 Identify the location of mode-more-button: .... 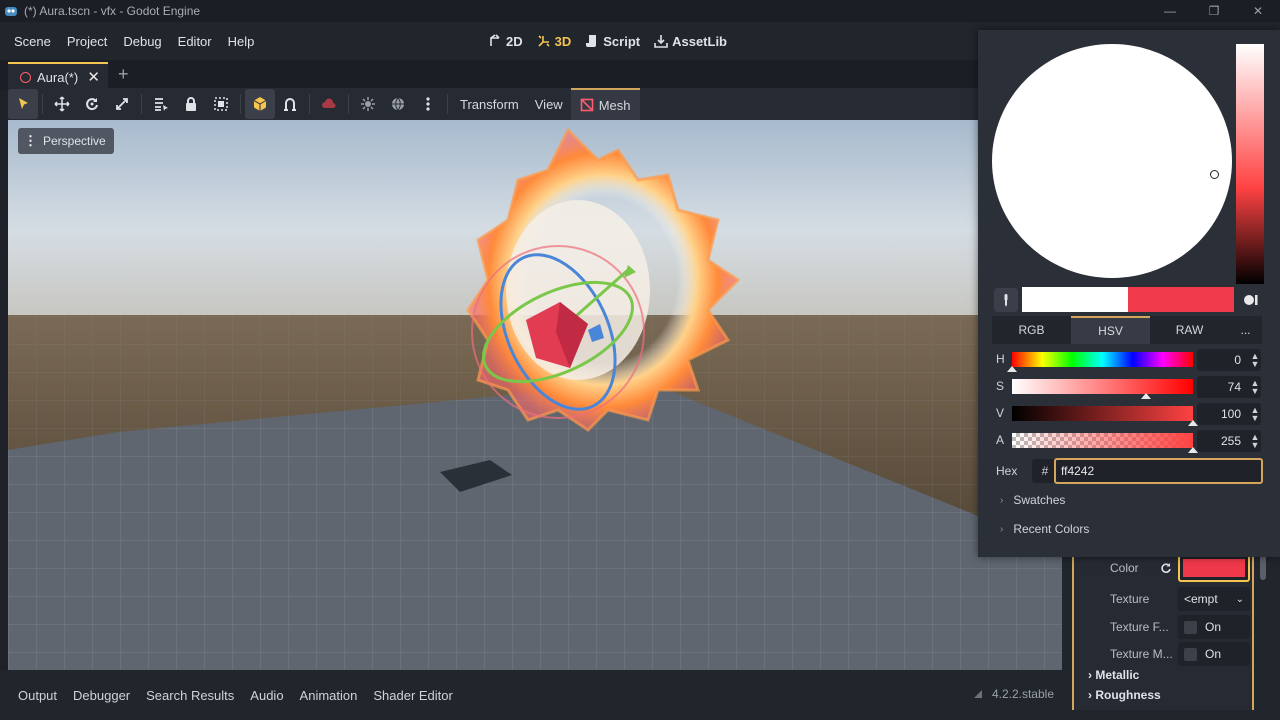
(1245, 330).